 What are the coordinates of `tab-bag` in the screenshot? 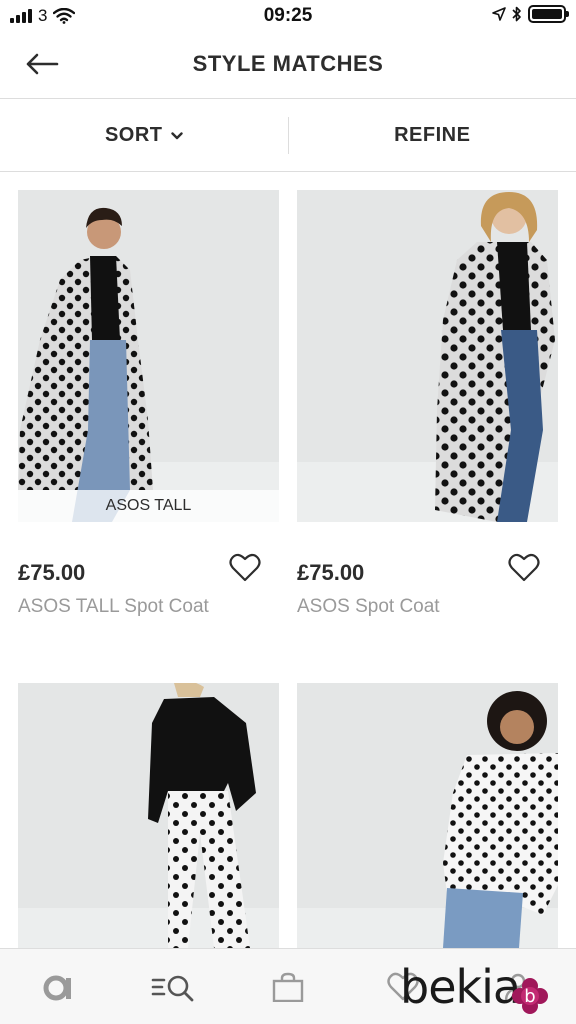 It's located at (287, 986).